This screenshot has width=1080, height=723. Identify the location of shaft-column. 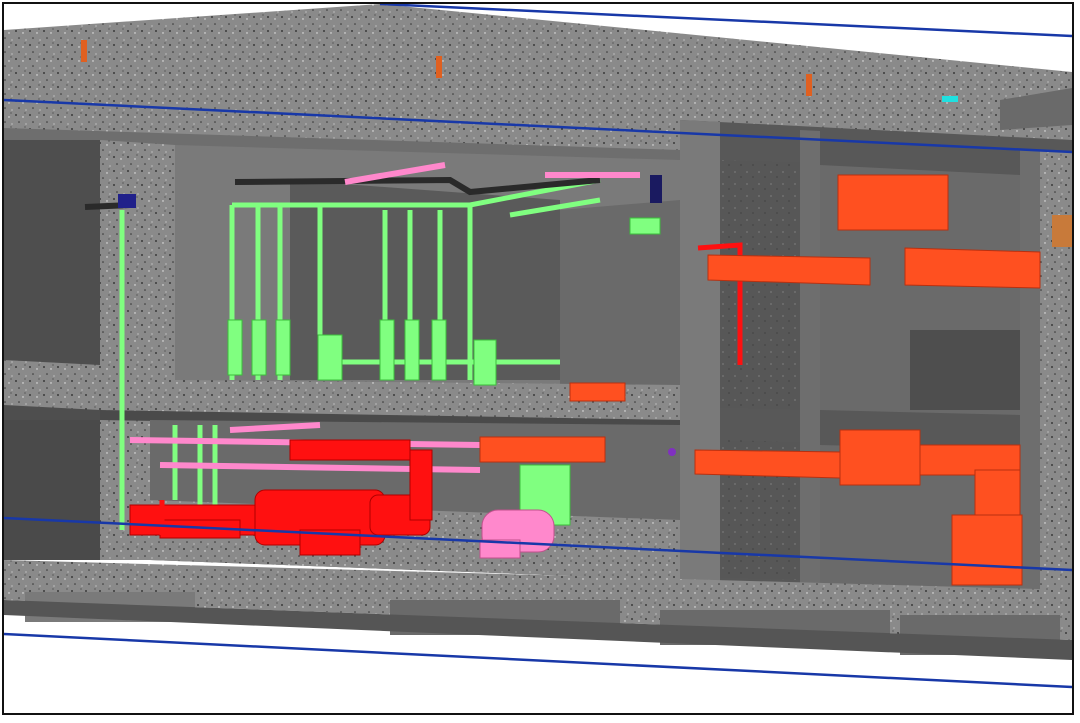
(137, 280).